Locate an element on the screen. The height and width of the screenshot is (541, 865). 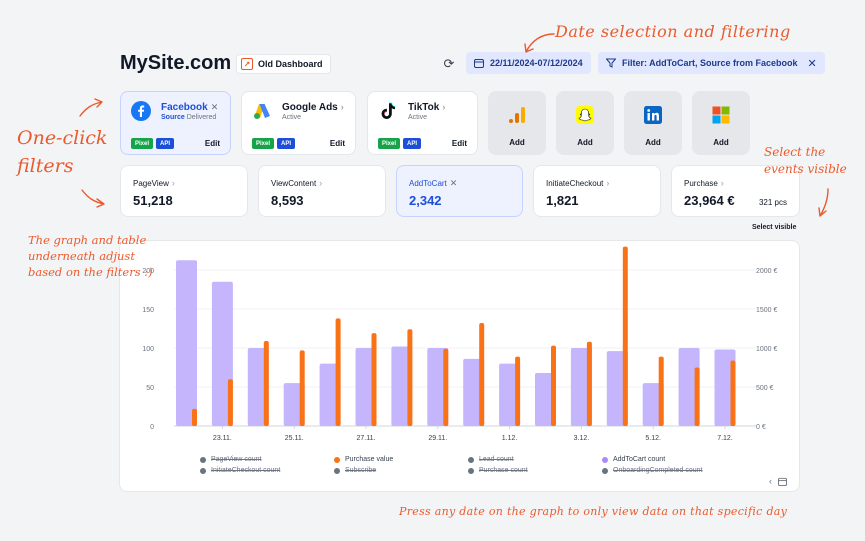
legend-label: Lead count is located at coordinates (496, 459).